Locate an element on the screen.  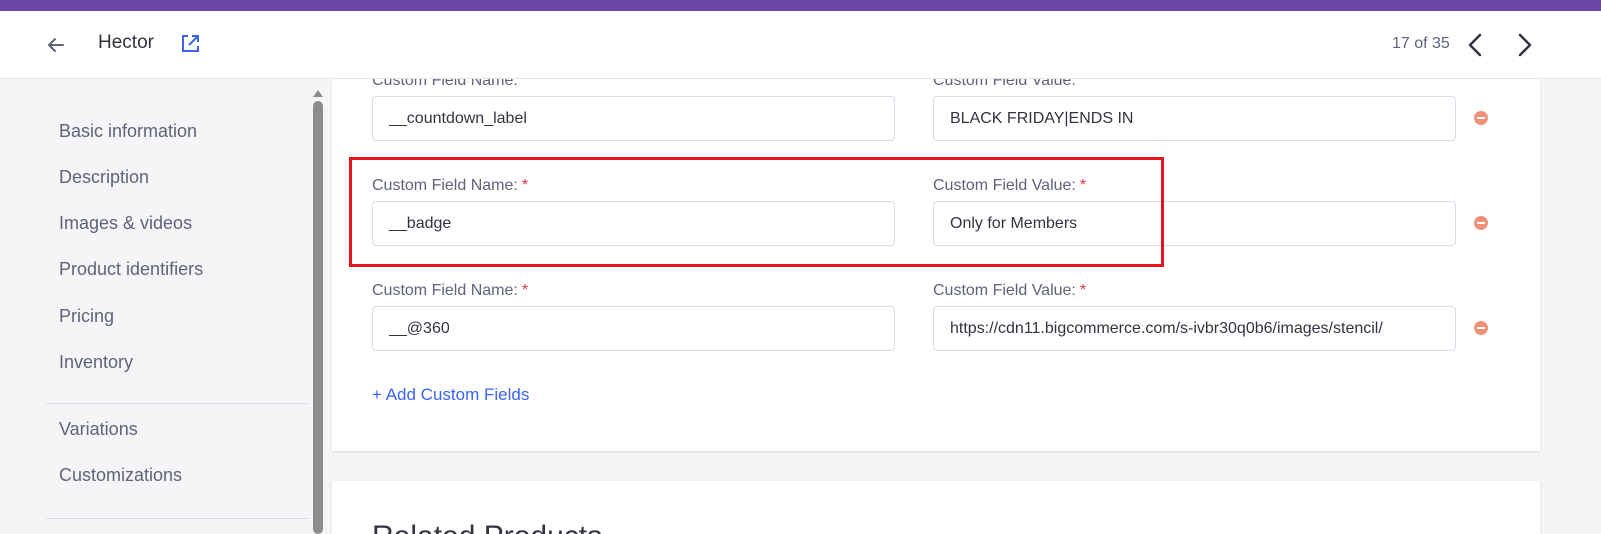
page-title: Hector is located at coordinates (126, 42).